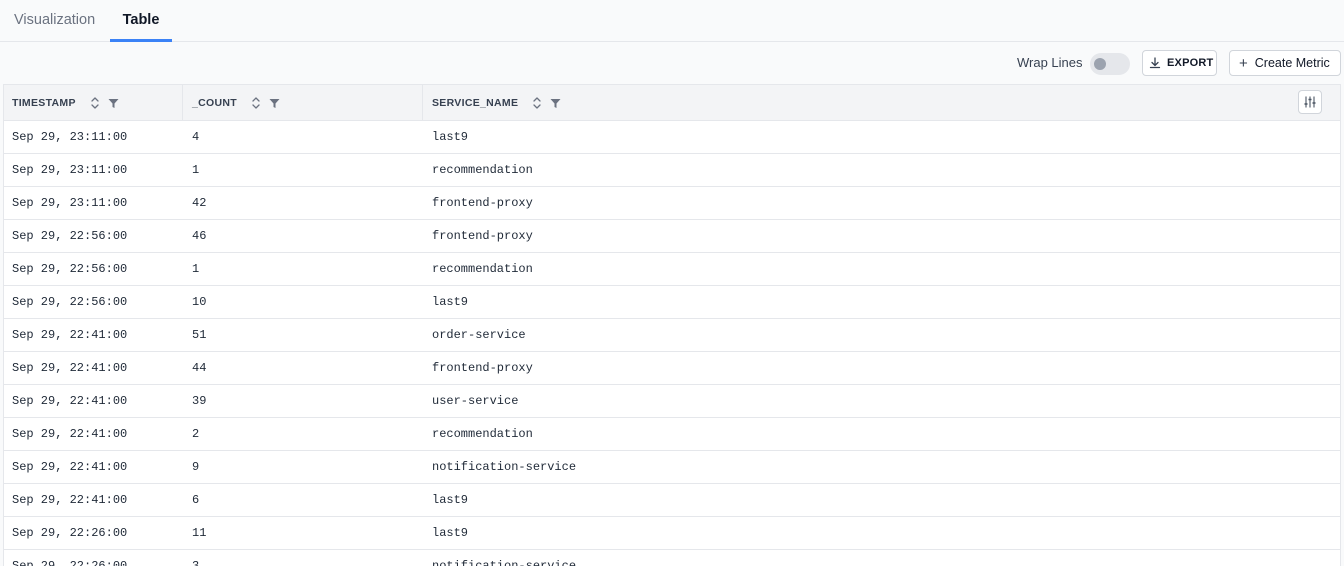 This screenshot has height=566, width=1344. I want to click on table-row: Sep 29, 22:26:00 11 last9, so click(672, 533).